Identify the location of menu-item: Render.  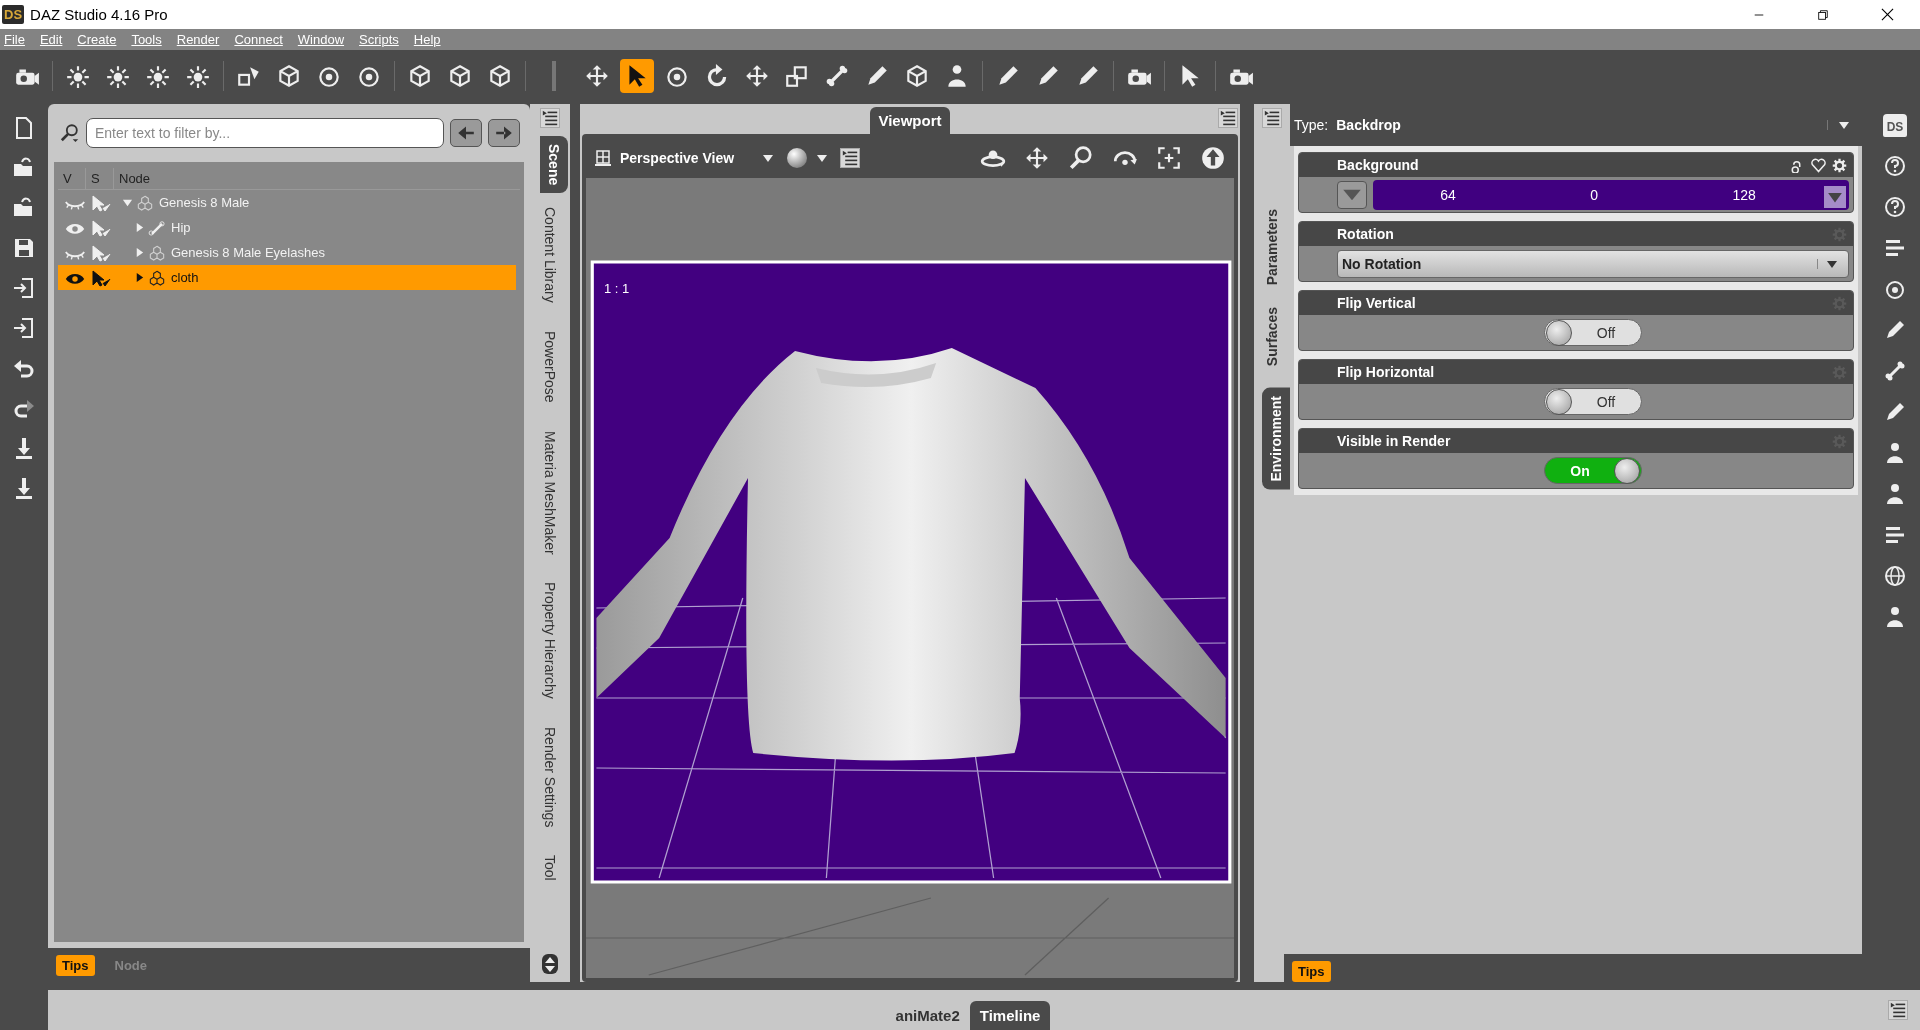
(198, 39).